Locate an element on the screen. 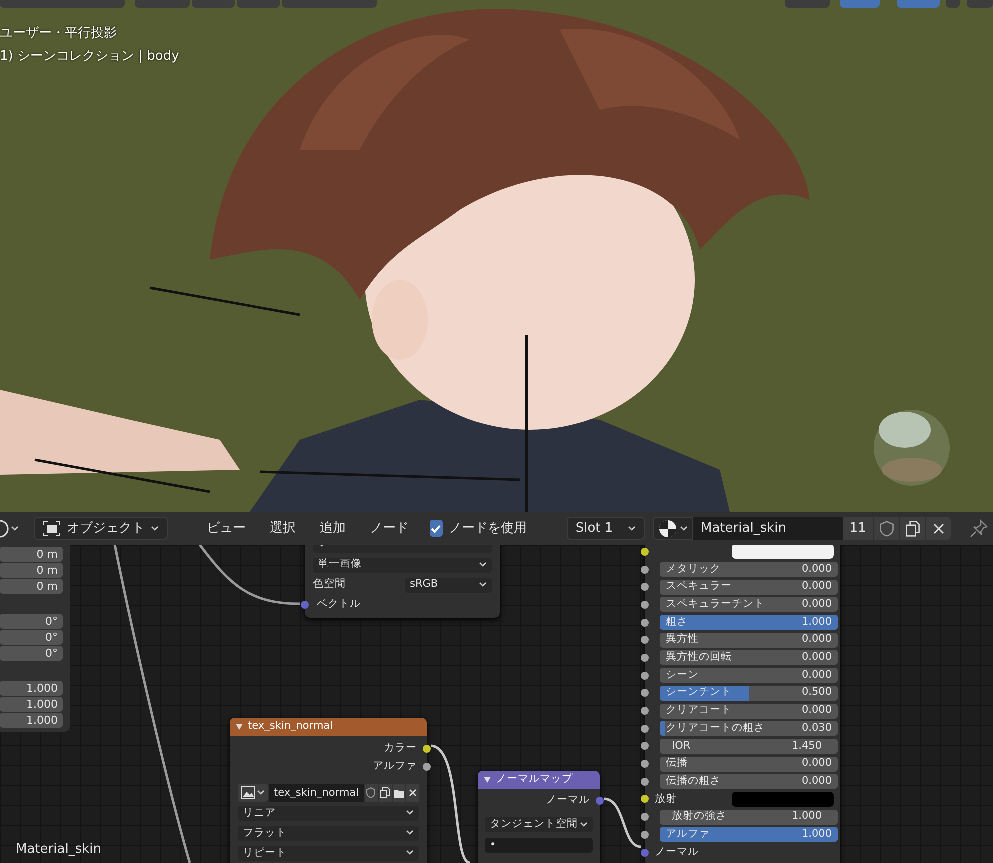 This screenshot has width=993, height=863. socket-label: 放射 is located at coordinates (666, 799).